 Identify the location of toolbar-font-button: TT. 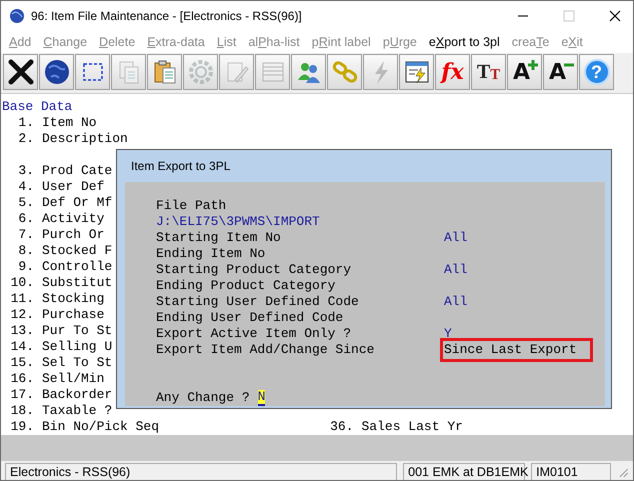
(488, 72).